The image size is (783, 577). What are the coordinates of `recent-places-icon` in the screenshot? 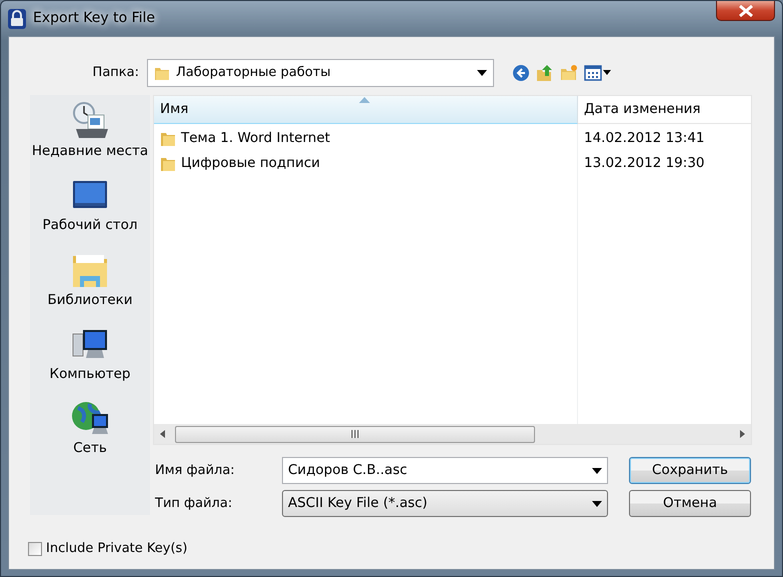 It's located at (90, 121).